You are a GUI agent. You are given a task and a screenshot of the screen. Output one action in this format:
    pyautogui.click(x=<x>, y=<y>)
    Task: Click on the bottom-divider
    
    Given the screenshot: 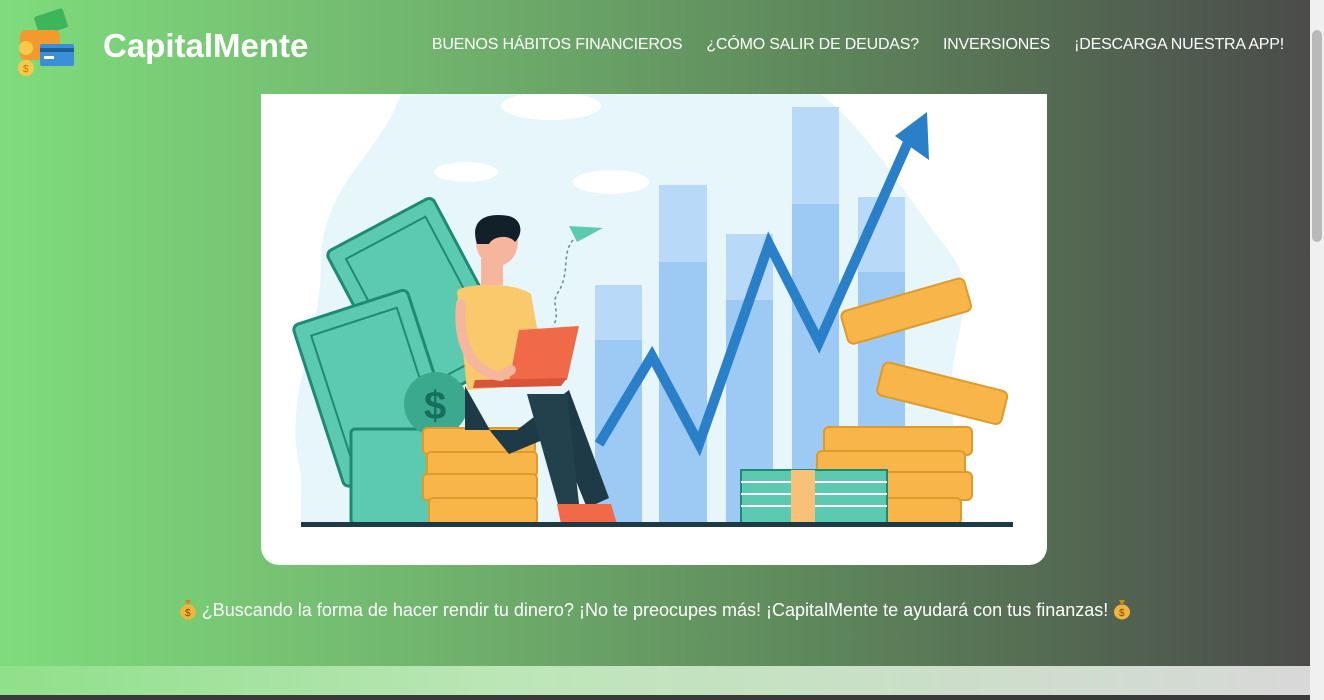 What is the action you would take?
    pyautogui.click(x=655, y=697)
    